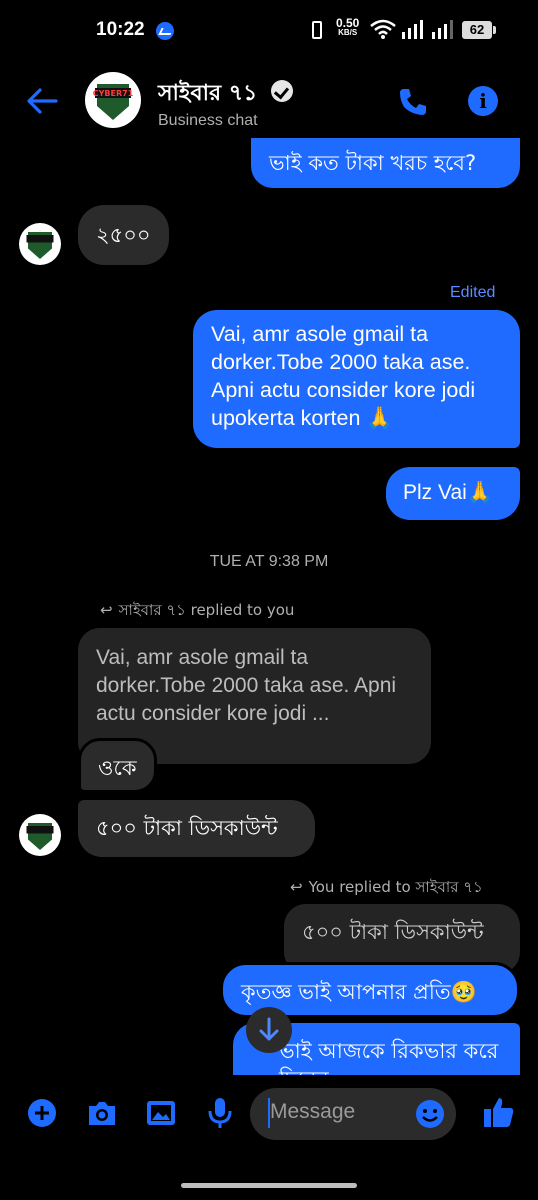  What do you see at coordinates (479, 30) in the screenshot?
I see `battery-indicator: 62` at bounding box center [479, 30].